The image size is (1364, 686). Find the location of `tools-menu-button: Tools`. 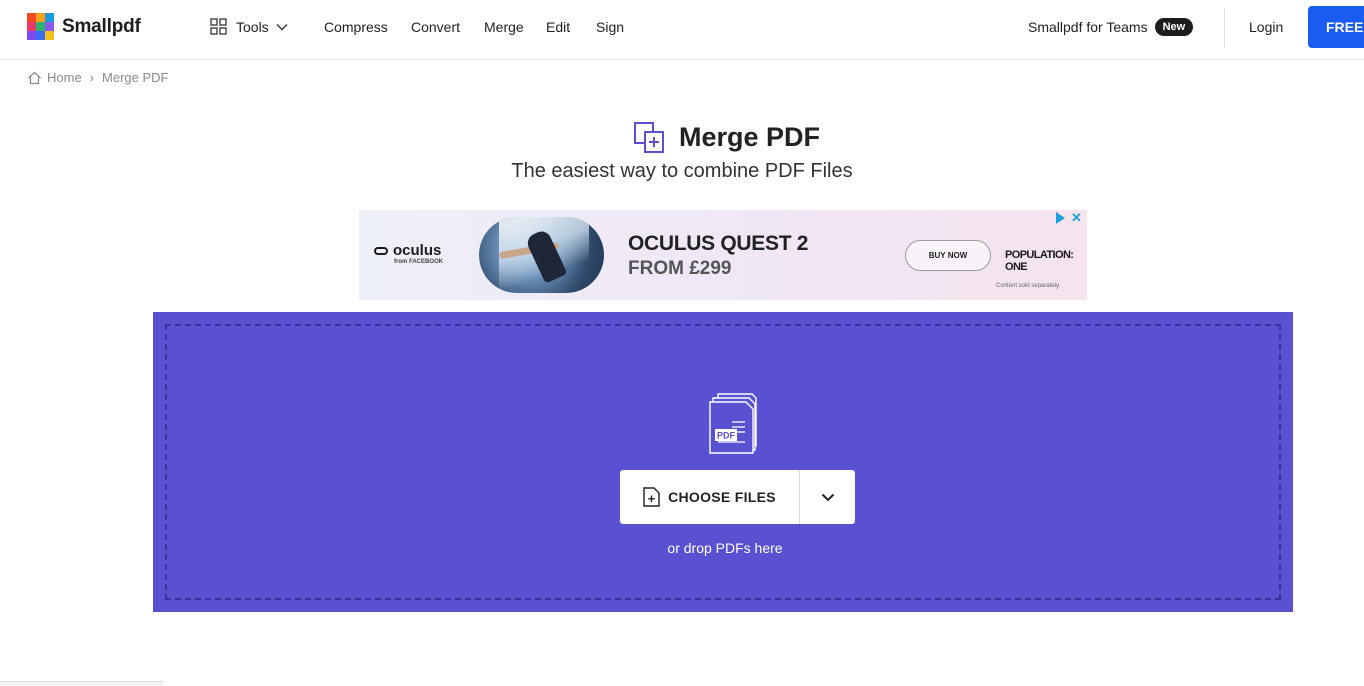

tools-menu-button: Tools is located at coordinates (249, 26).